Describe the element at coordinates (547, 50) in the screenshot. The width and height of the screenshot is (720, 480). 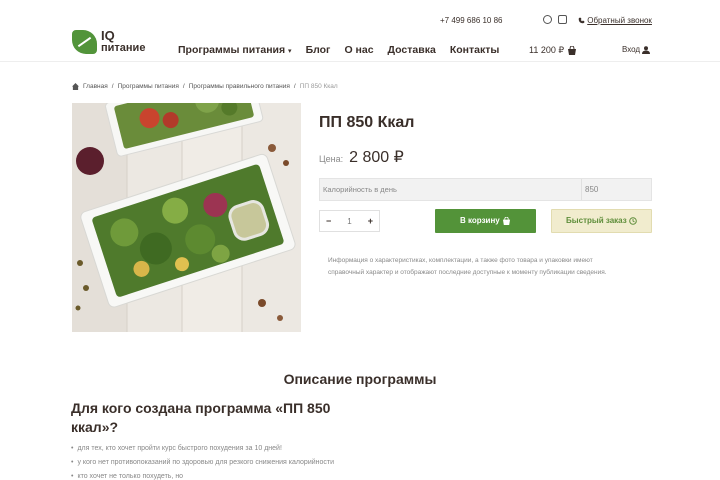
I see `cart-sum: 11 200 ₽` at that location.